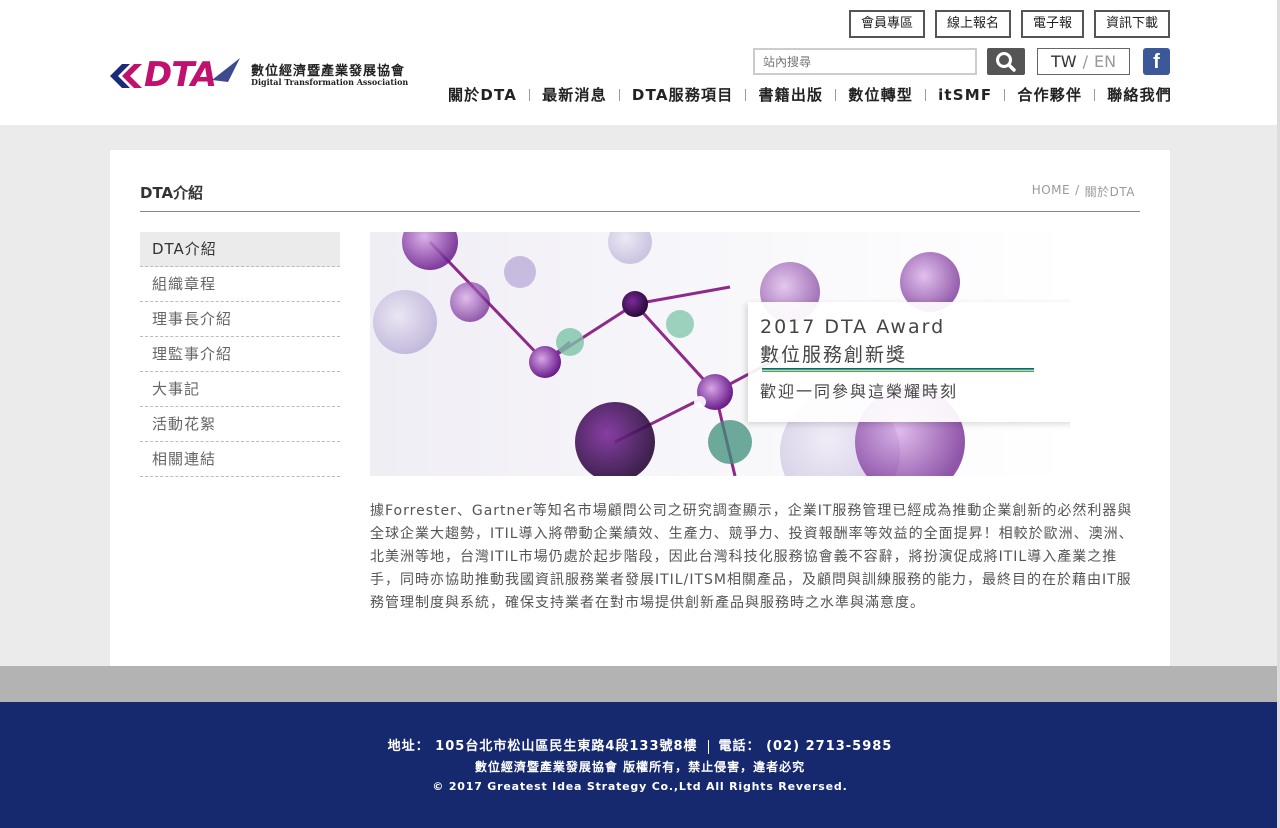 The height and width of the screenshot is (828, 1280). I want to click on nav-partners: 合作夥伴, so click(1049, 94).